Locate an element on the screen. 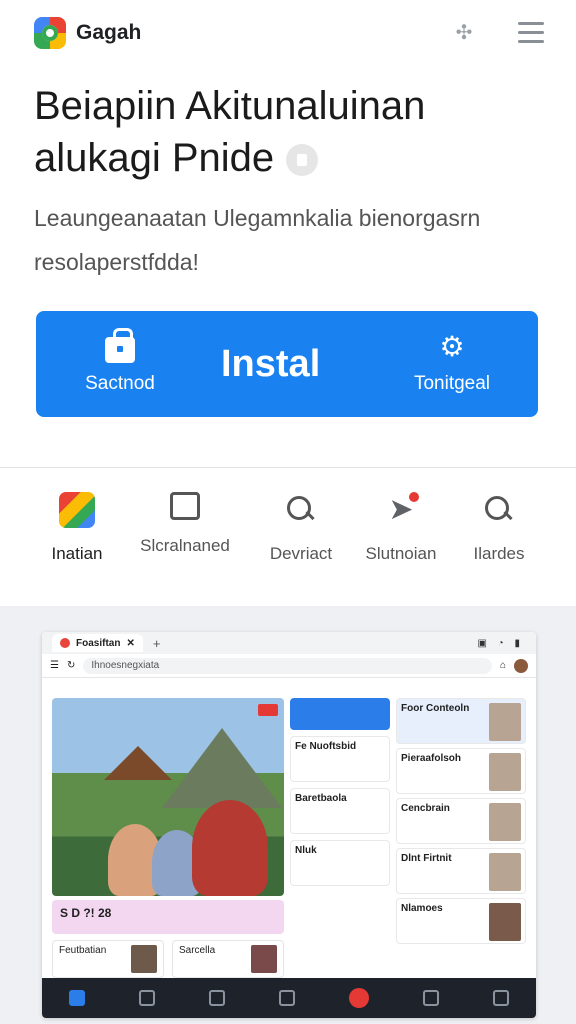 The image size is (576, 1024). subtitle-line-2: resolaperstfdda! is located at coordinates (116, 262).